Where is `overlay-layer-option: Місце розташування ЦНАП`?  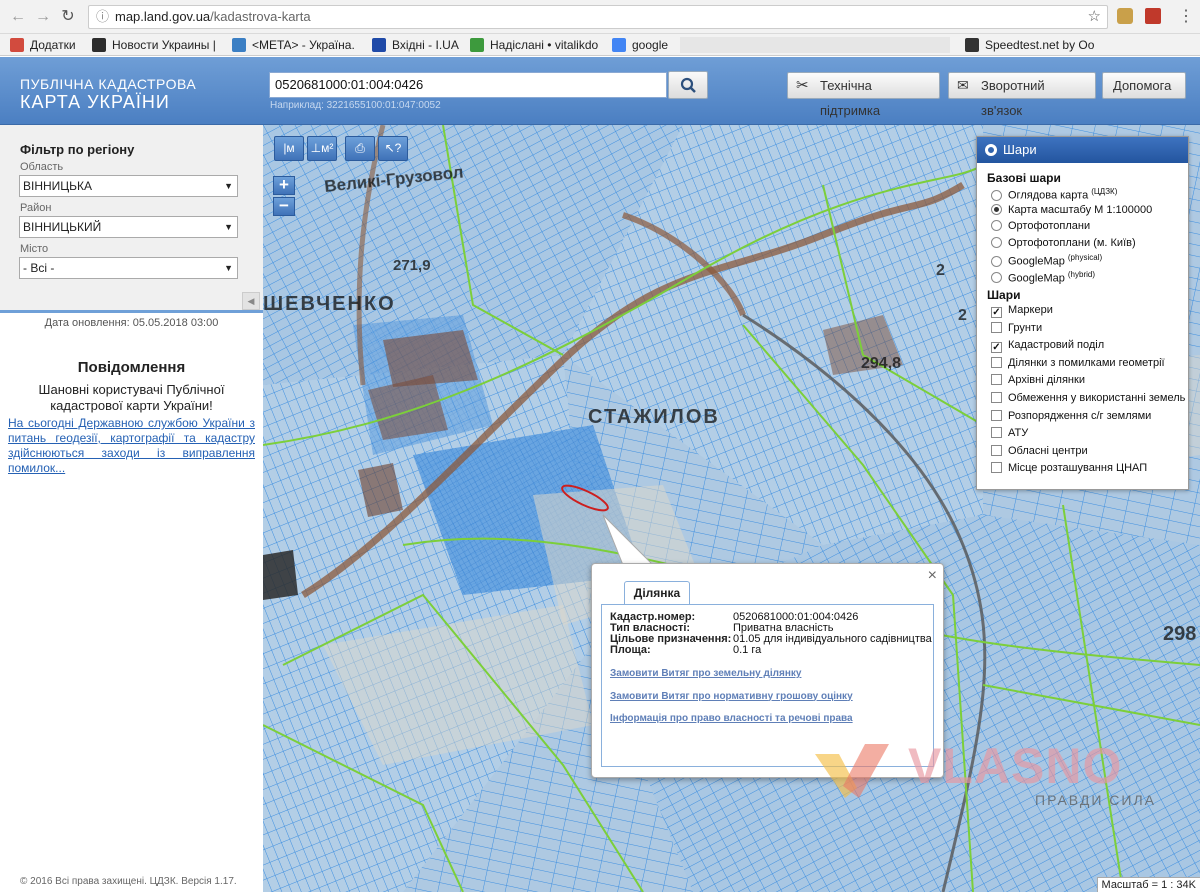
overlay-layer-option: Місце розташування ЦНАП is located at coordinates (1069, 468).